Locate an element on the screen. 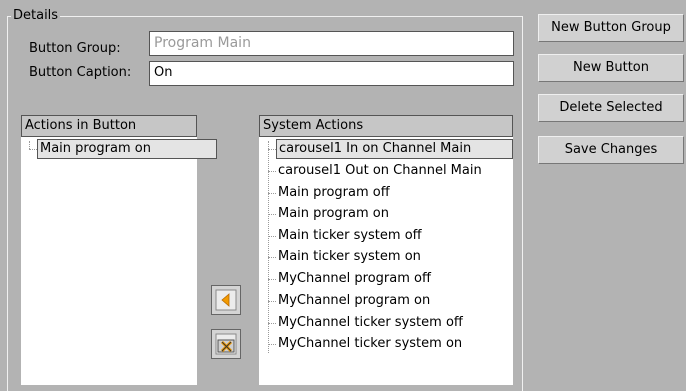 This screenshot has width=686, height=391. button-caption-label: Button Caption: is located at coordinates (80, 72).